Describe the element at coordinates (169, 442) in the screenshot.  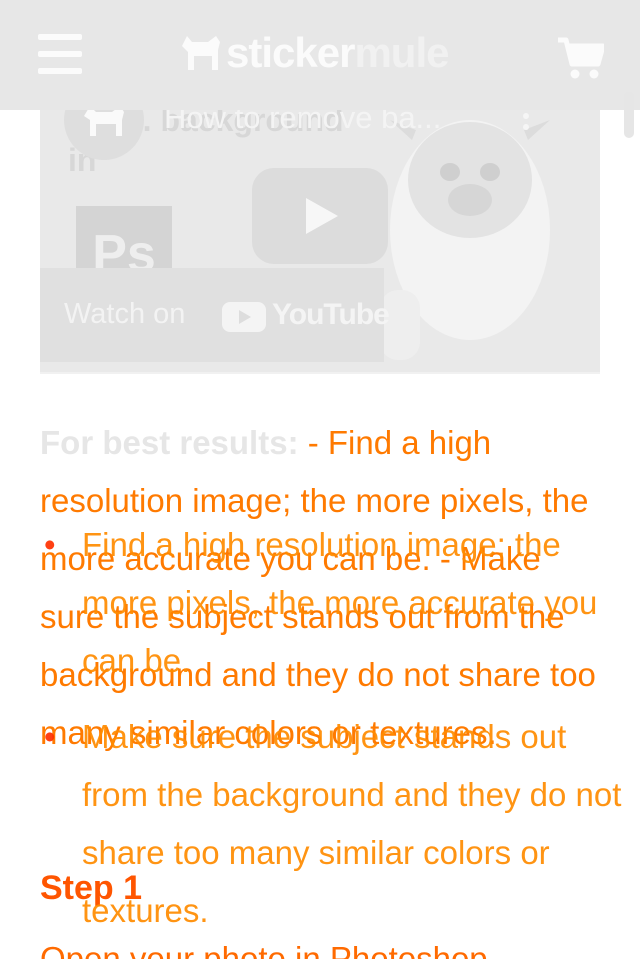
I see `best-results-label: For best results:` at that location.